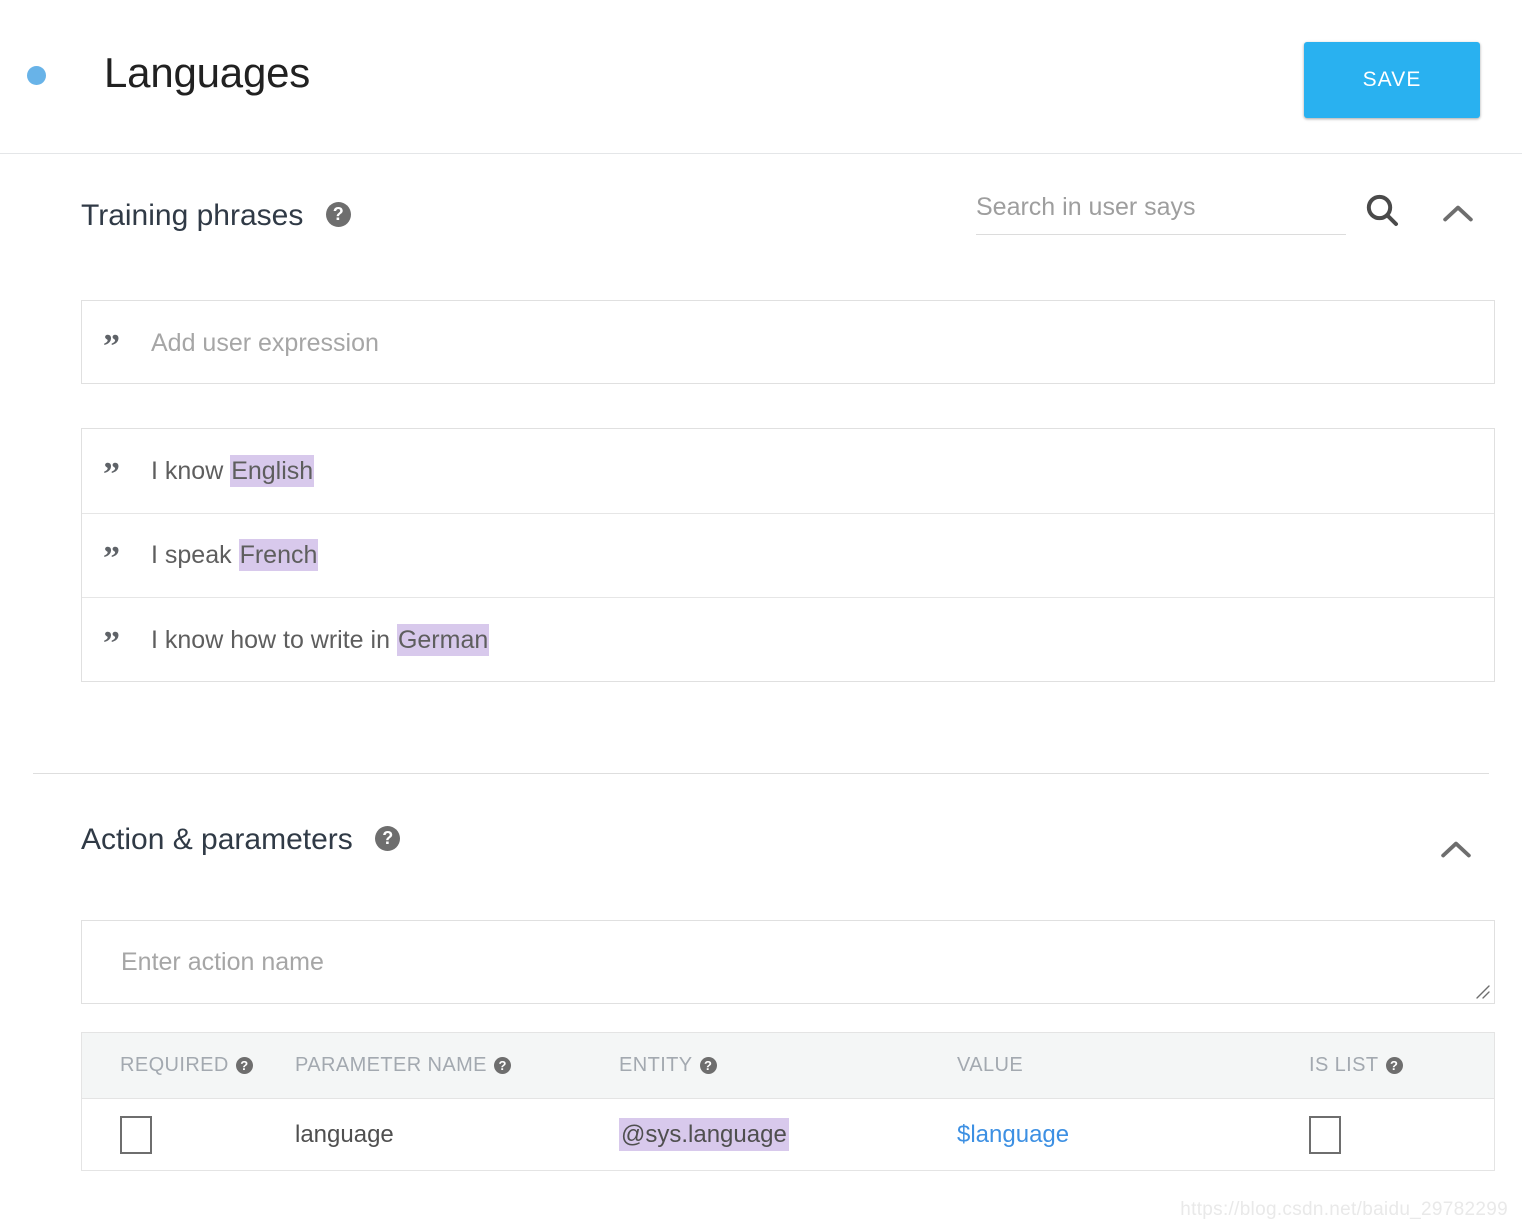 This screenshot has height=1232, width=1522. I want to click on training-phrase-text: I know English, so click(233, 471).